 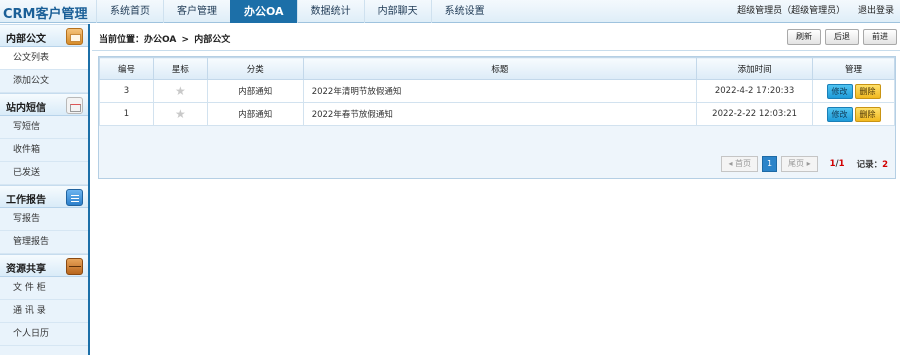 What do you see at coordinates (44, 242) in the screenshot?
I see `sidebar-item-manage-reports: 管理报告` at bounding box center [44, 242].